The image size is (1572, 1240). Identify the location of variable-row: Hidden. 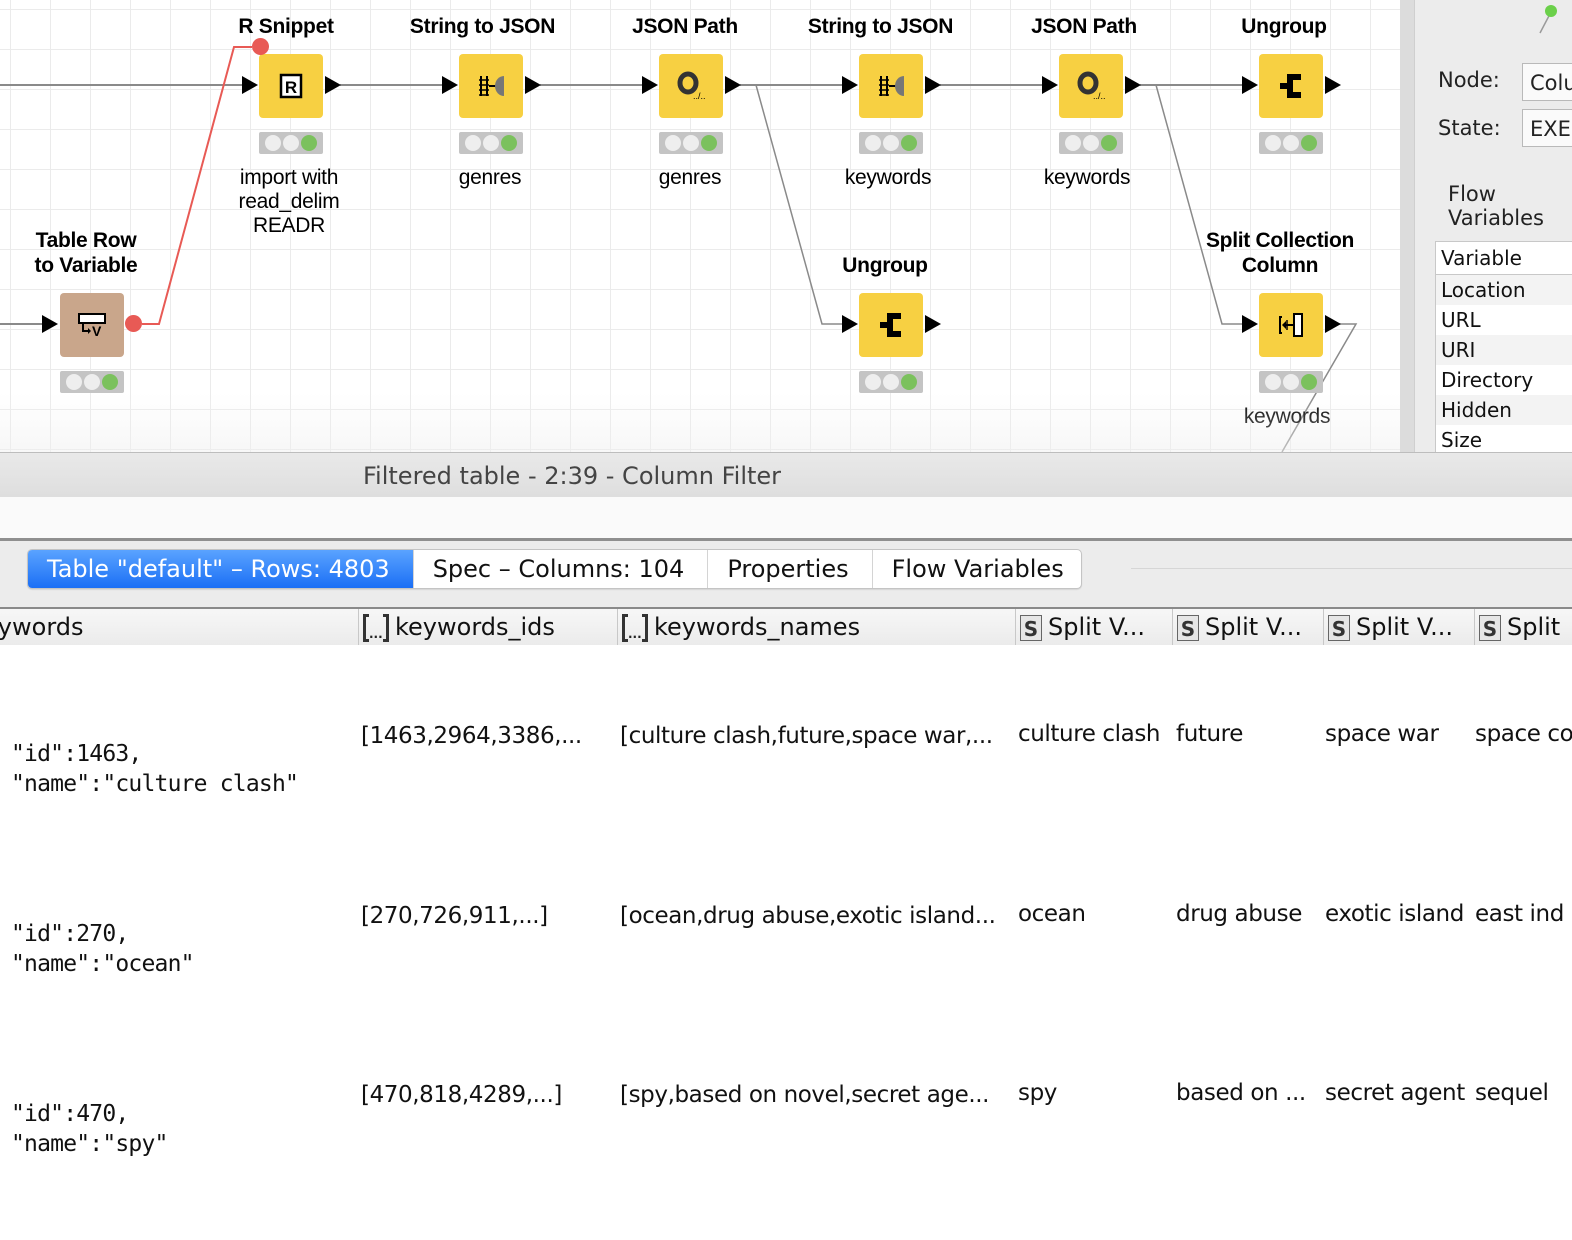
(1504, 410).